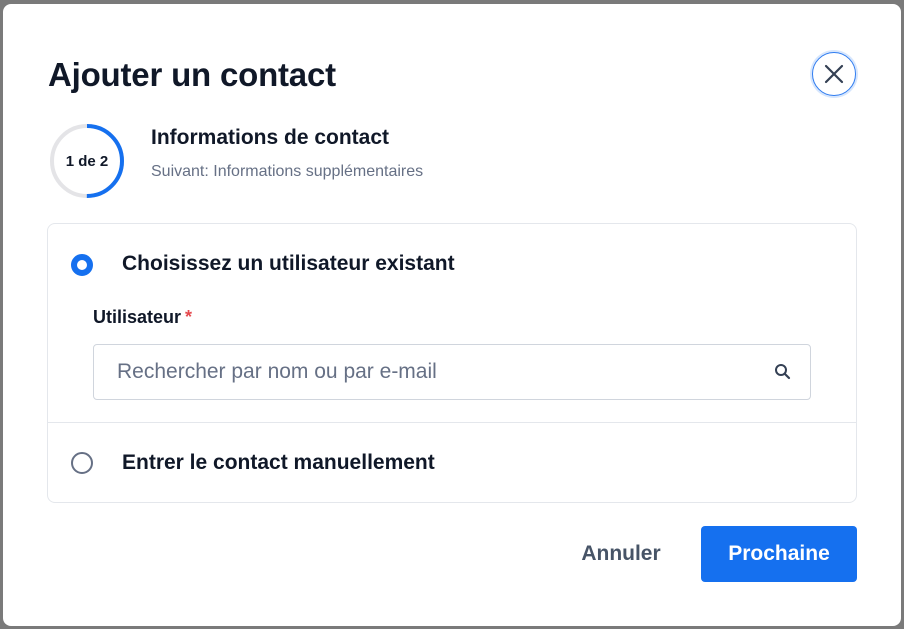  What do you see at coordinates (192, 74) in the screenshot?
I see `dialog-title: Ajouter un contact` at bounding box center [192, 74].